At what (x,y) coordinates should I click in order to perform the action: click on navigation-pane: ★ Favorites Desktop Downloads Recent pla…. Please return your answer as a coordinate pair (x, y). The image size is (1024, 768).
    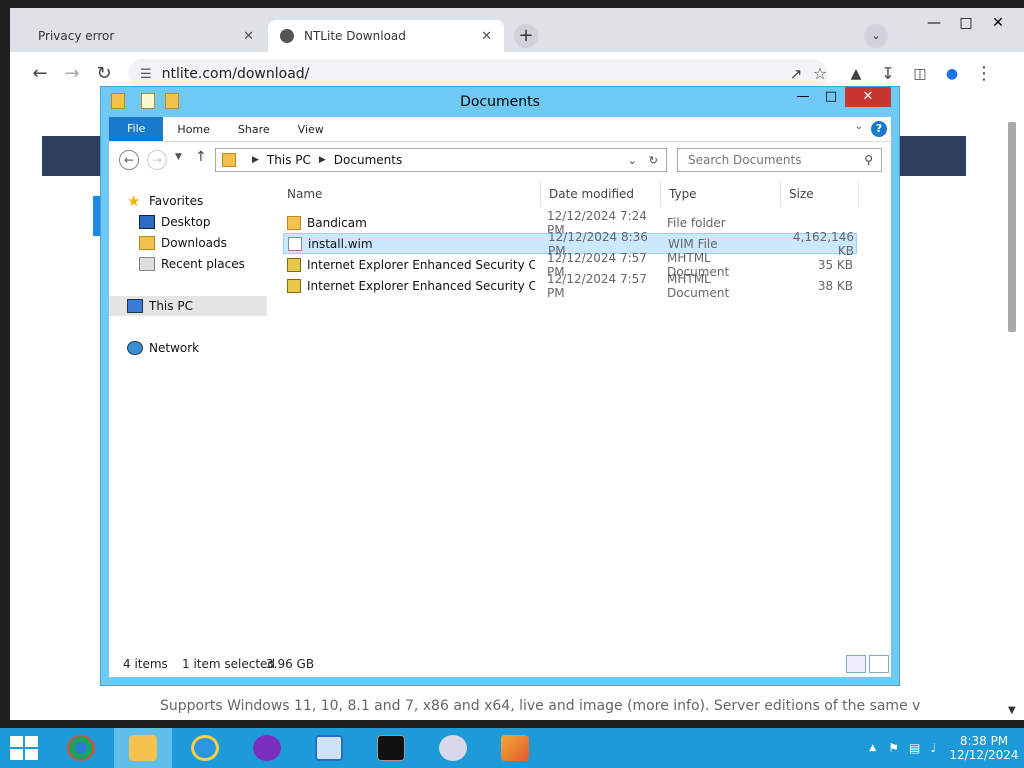
    Looking at the image, I should click on (188, 412).